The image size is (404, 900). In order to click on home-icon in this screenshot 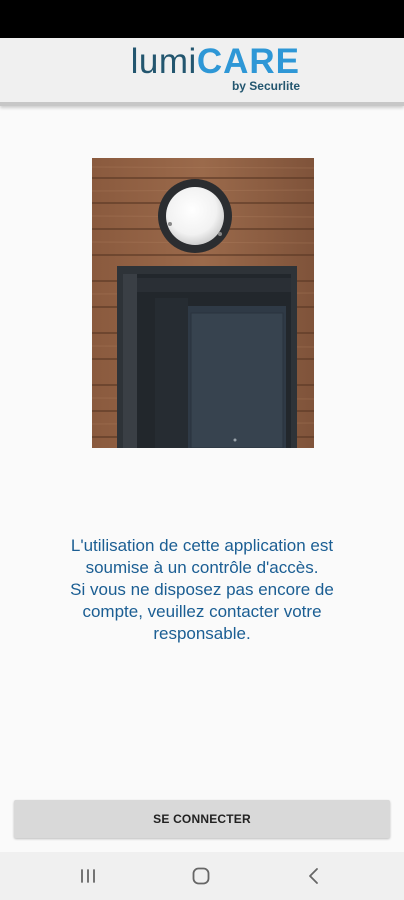, I will do `click(201, 876)`.